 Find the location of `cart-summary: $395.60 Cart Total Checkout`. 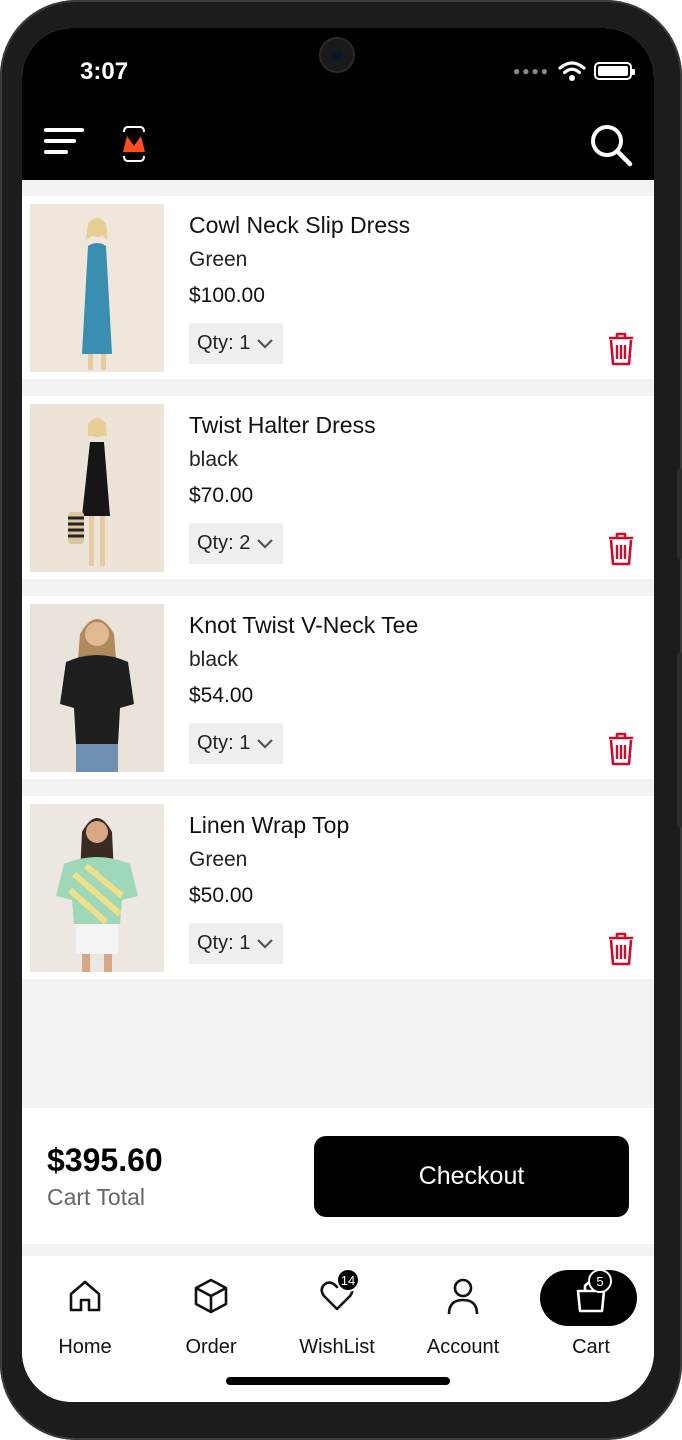

cart-summary: $395.60 Cart Total Checkout is located at coordinates (338, 1176).